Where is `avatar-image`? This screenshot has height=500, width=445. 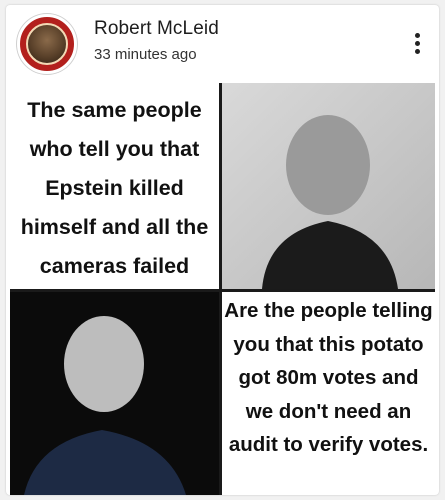
avatar-image is located at coordinates (47, 44).